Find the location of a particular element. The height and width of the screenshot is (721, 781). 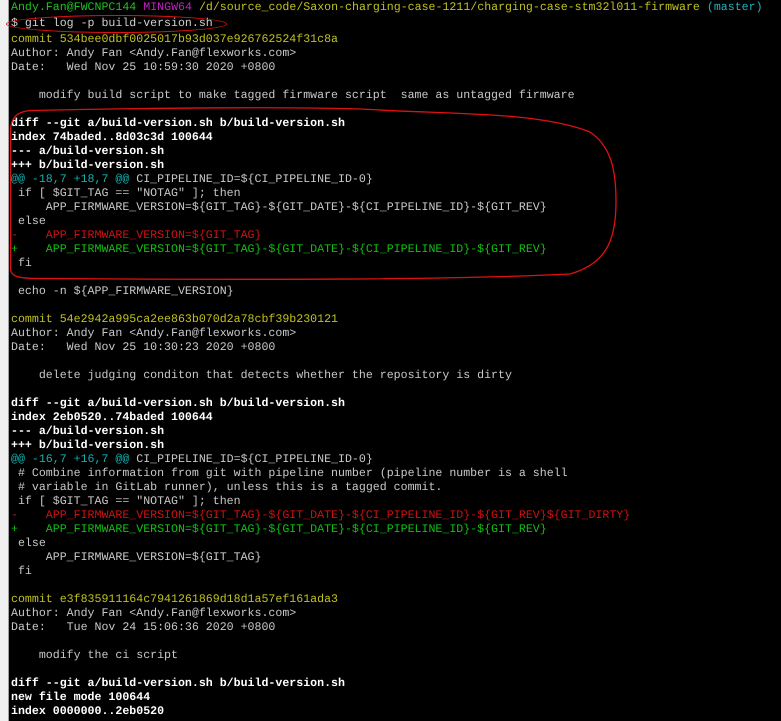

output-line: modify the ci script is located at coordinates (108, 656).